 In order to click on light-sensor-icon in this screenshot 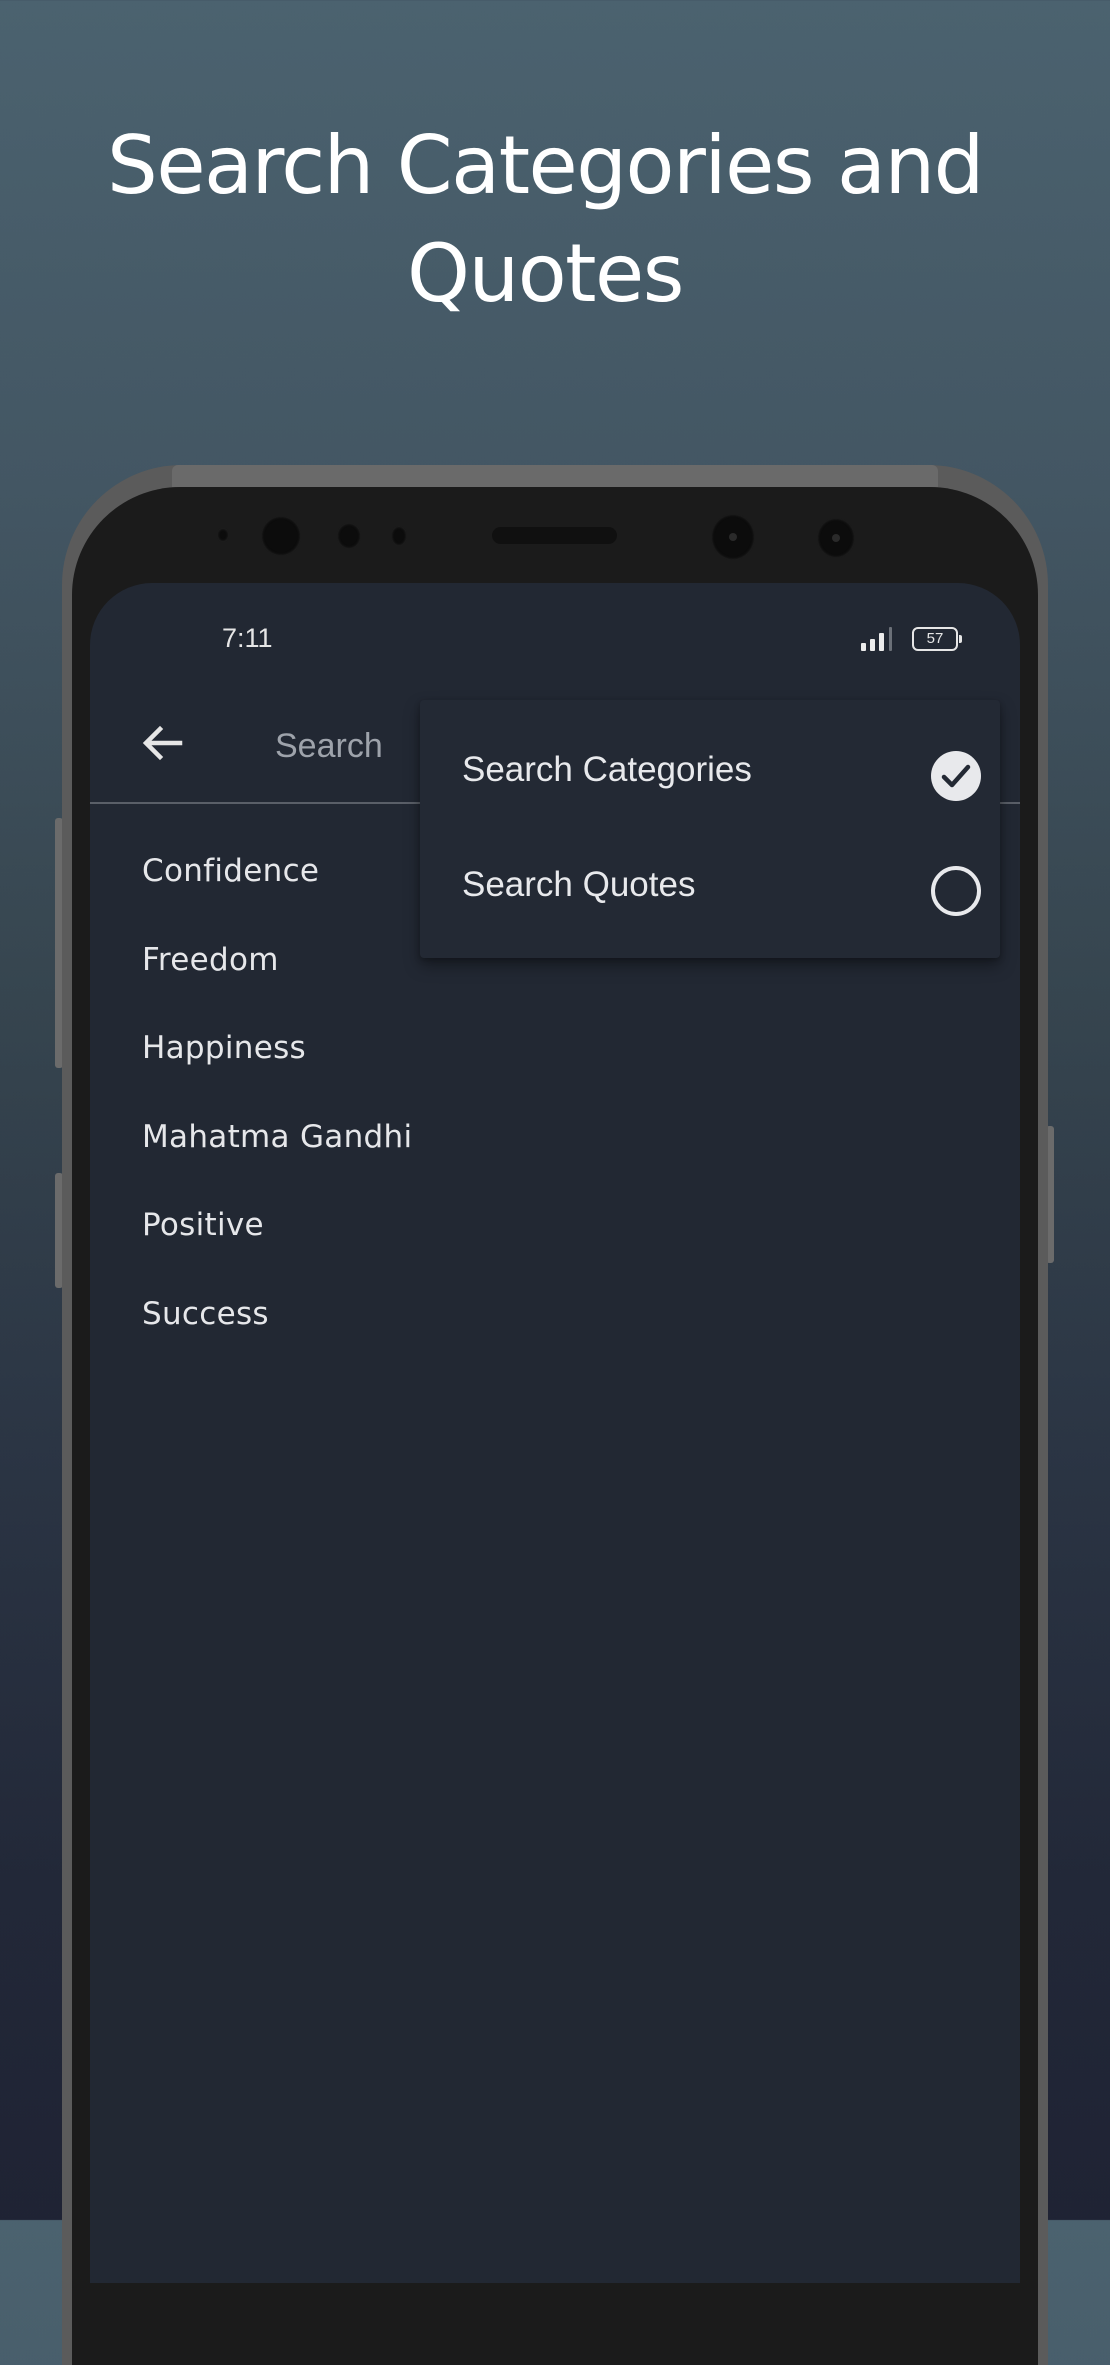, I will do `click(349, 536)`.